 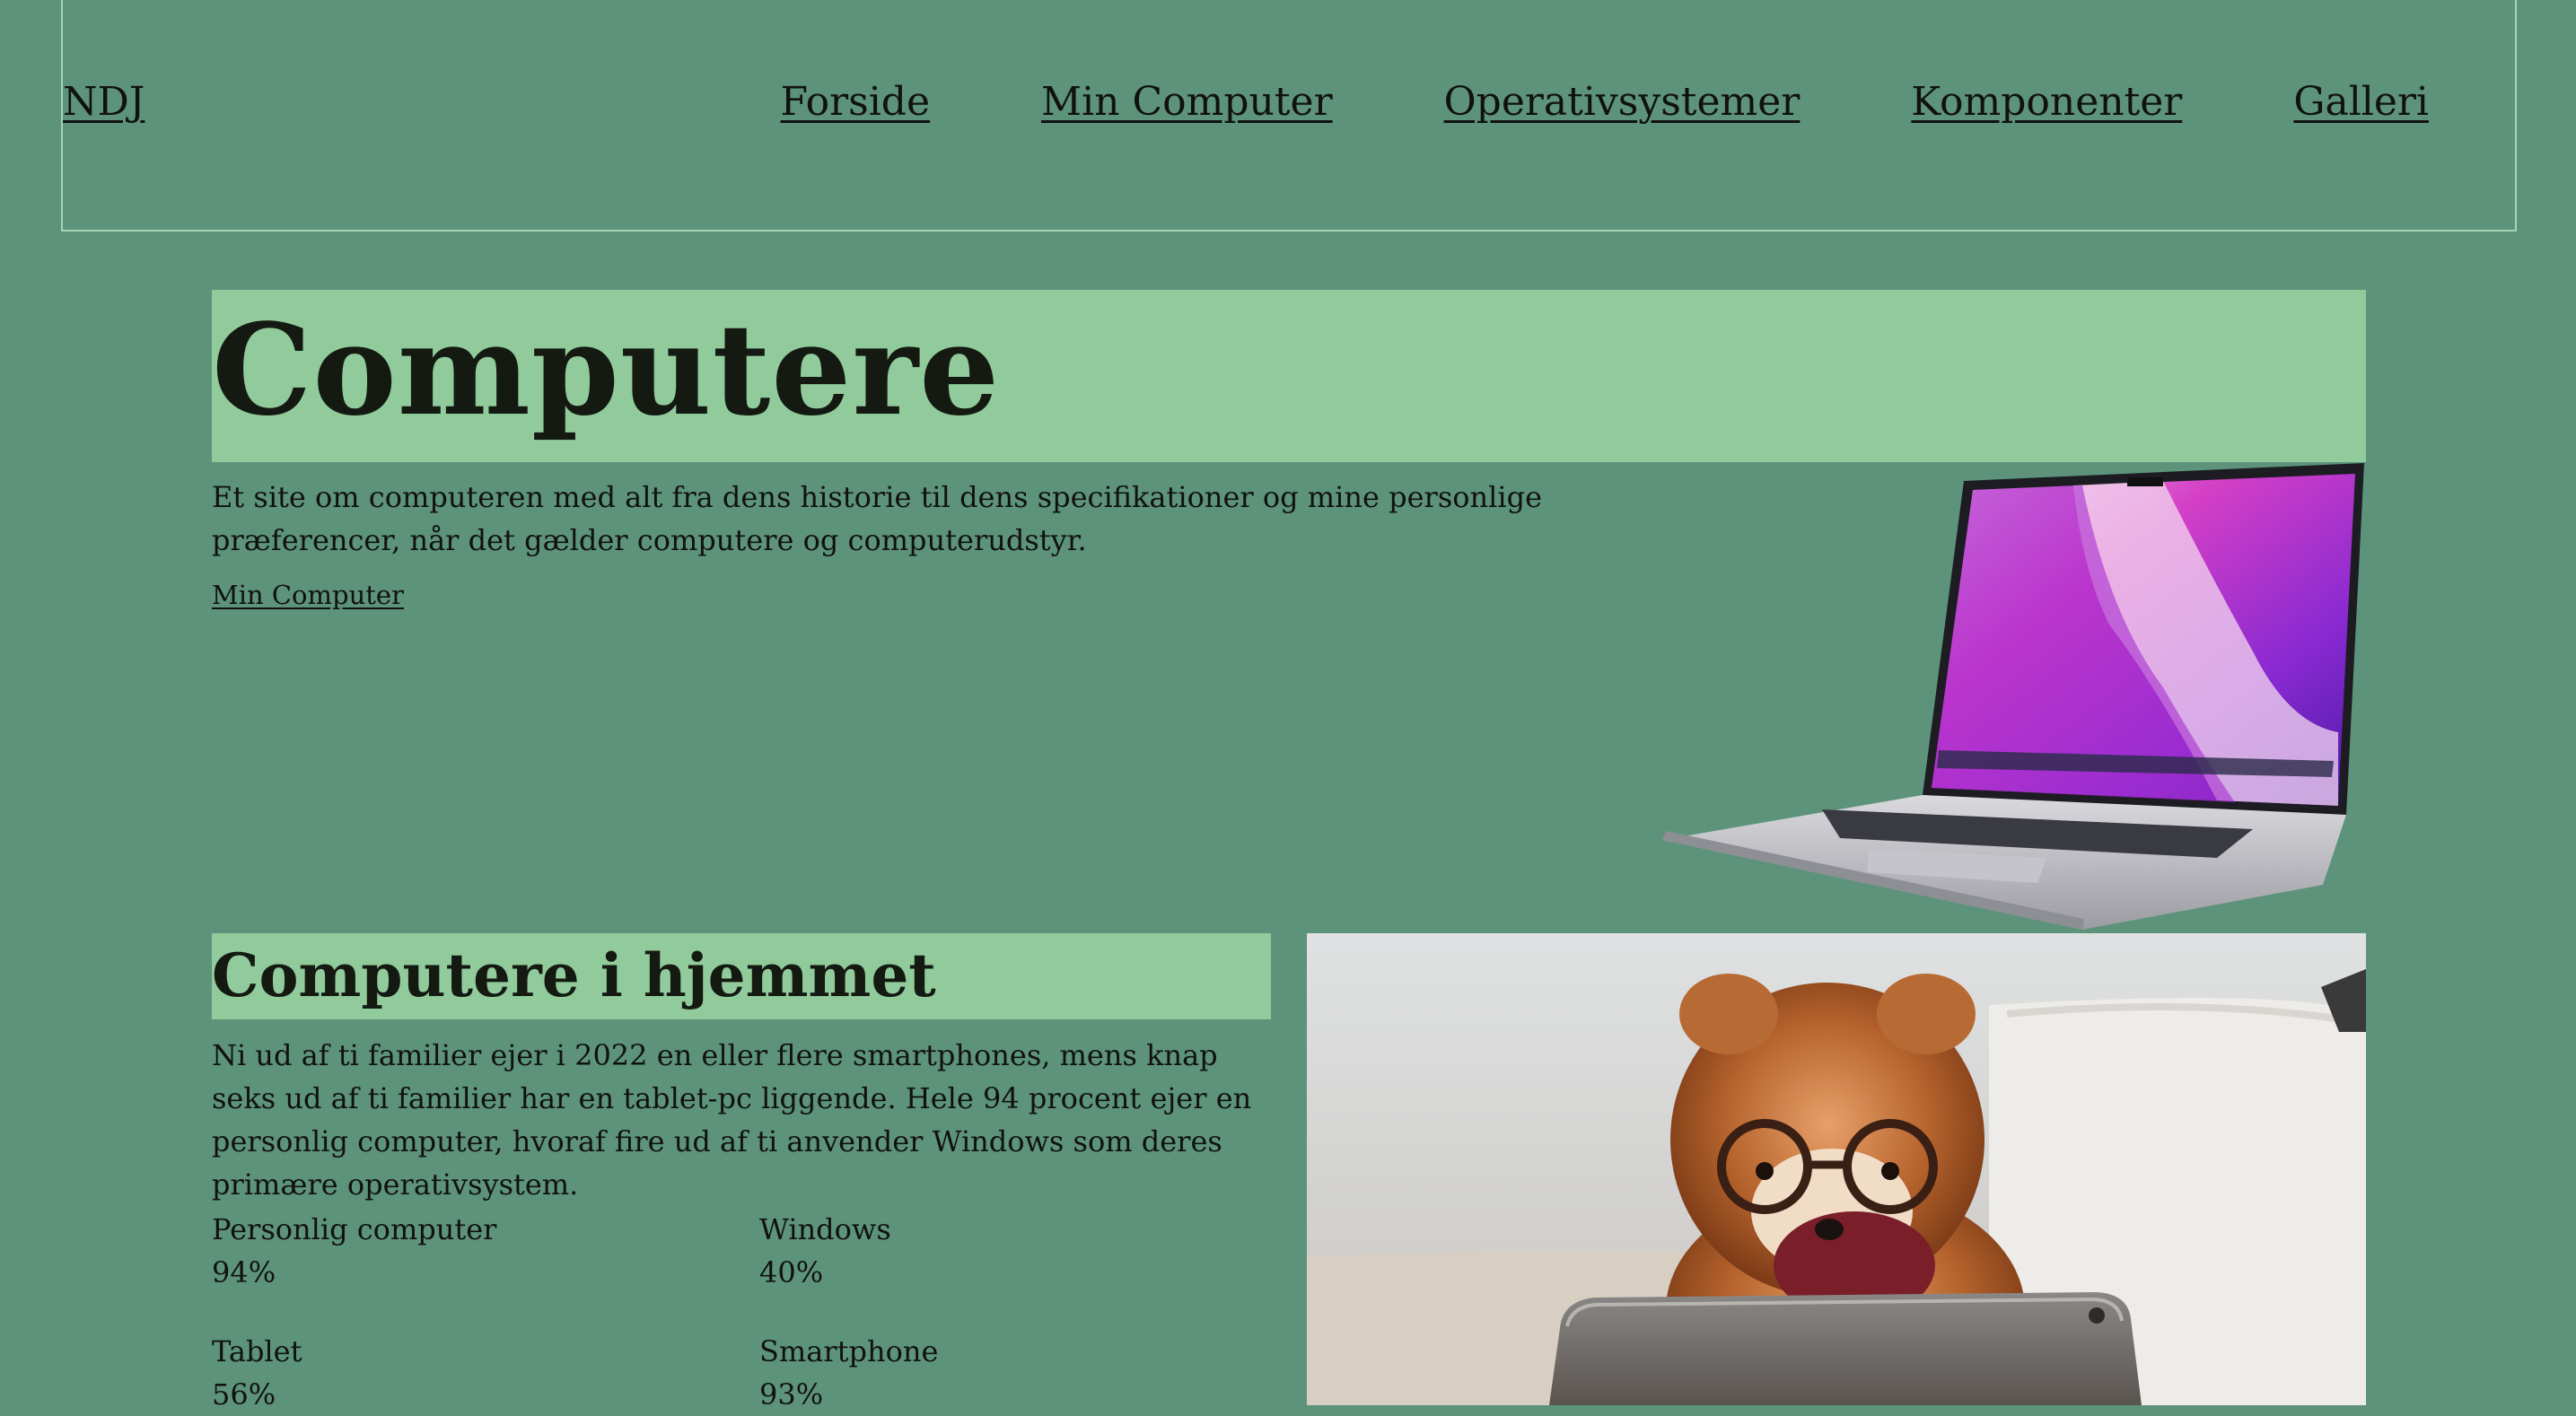 I want to click on page-title: Computere, so click(x=606, y=370).